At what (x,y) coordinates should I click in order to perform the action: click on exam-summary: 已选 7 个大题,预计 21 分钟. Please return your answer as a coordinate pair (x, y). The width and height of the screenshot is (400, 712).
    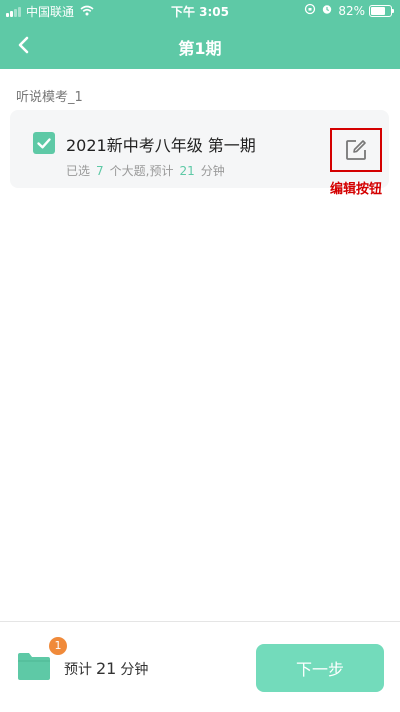
    Looking at the image, I should click on (145, 170).